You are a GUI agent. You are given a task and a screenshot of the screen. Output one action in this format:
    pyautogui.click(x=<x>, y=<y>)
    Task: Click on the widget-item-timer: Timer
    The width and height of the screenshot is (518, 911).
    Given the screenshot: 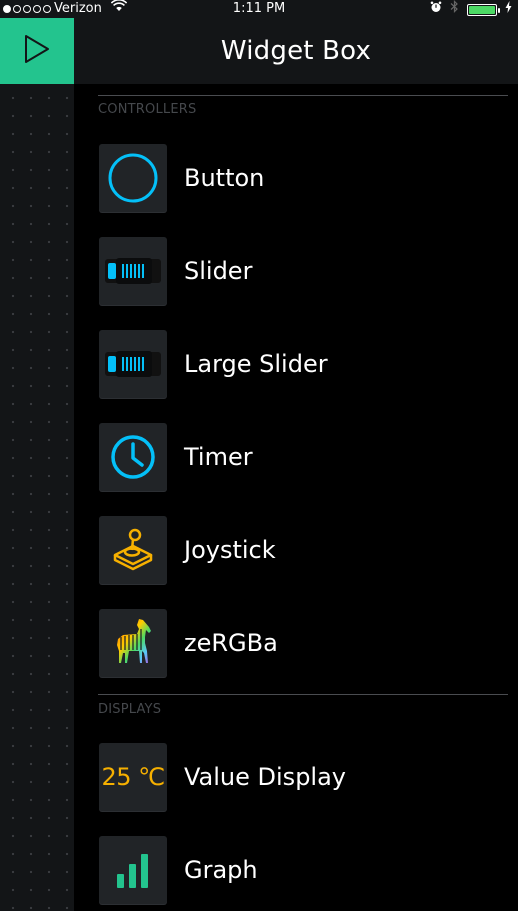 What is the action you would take?
    pyautogui.click(x=299, y=457)
    